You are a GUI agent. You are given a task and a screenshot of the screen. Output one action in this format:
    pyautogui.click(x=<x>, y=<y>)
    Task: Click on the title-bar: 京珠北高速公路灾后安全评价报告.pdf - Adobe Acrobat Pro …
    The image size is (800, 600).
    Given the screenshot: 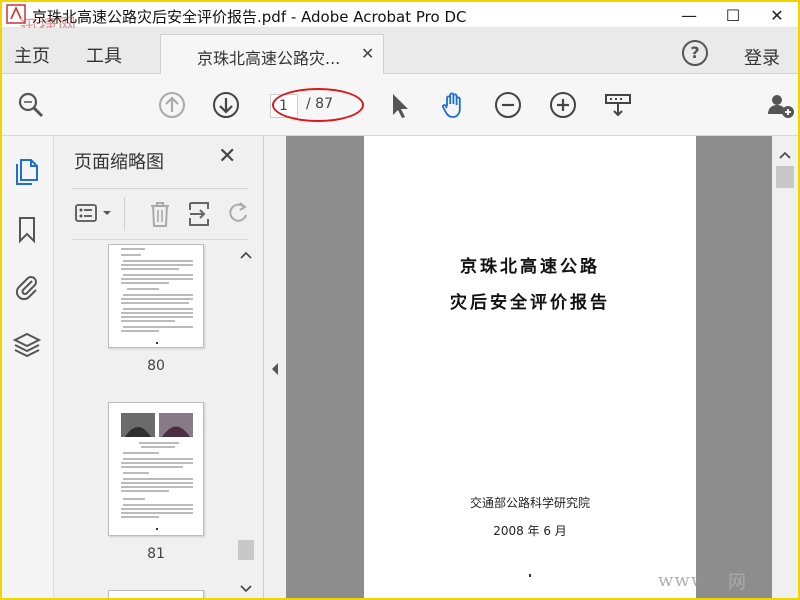 What is the action you would take?
    pyautogui.click(x=400, y=20)
    